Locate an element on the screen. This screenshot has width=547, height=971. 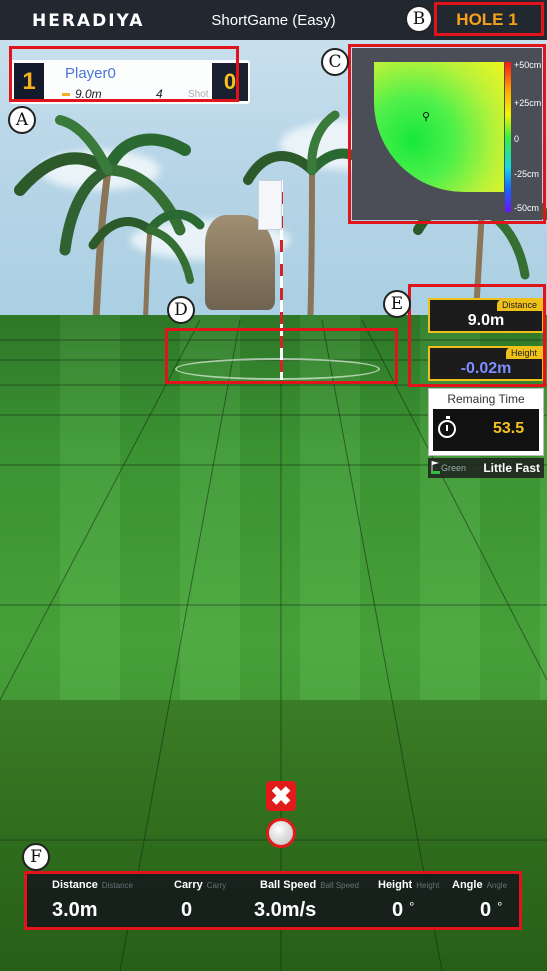
callout-box-a is located at coordinates (124, 74).